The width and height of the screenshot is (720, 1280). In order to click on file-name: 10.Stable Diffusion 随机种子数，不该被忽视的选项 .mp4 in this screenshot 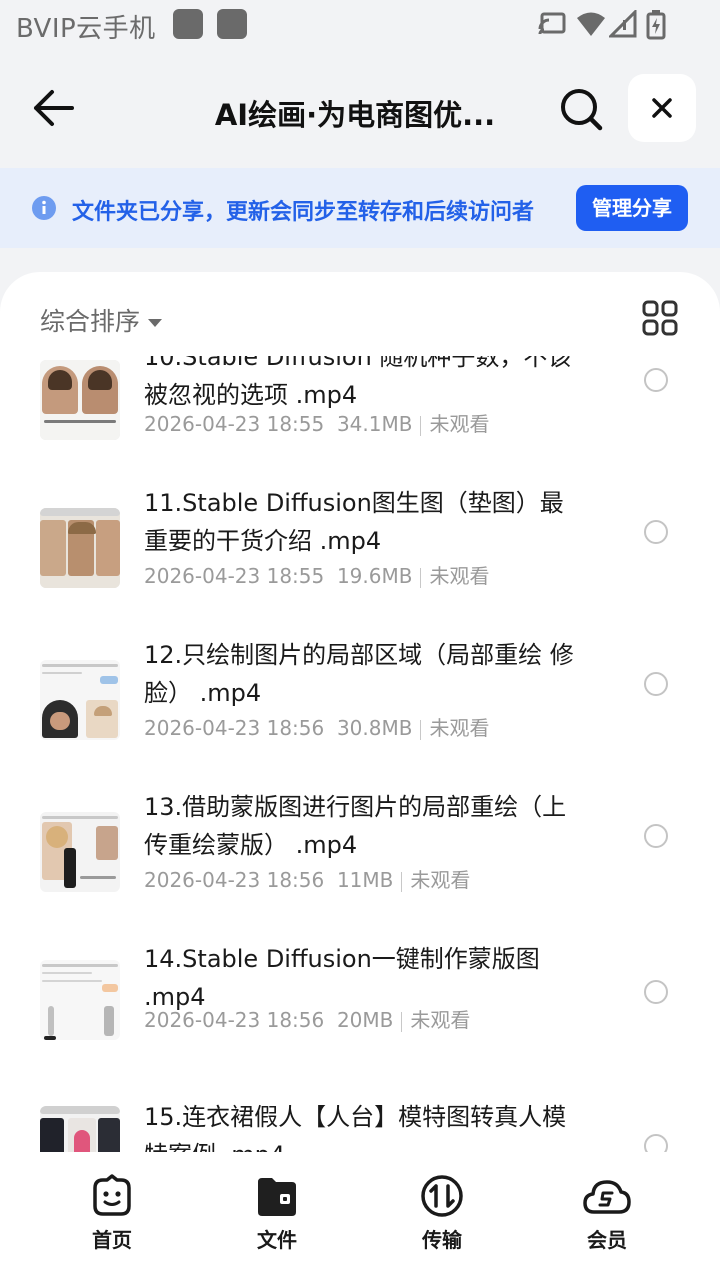, I will do `click(358, 382)`.